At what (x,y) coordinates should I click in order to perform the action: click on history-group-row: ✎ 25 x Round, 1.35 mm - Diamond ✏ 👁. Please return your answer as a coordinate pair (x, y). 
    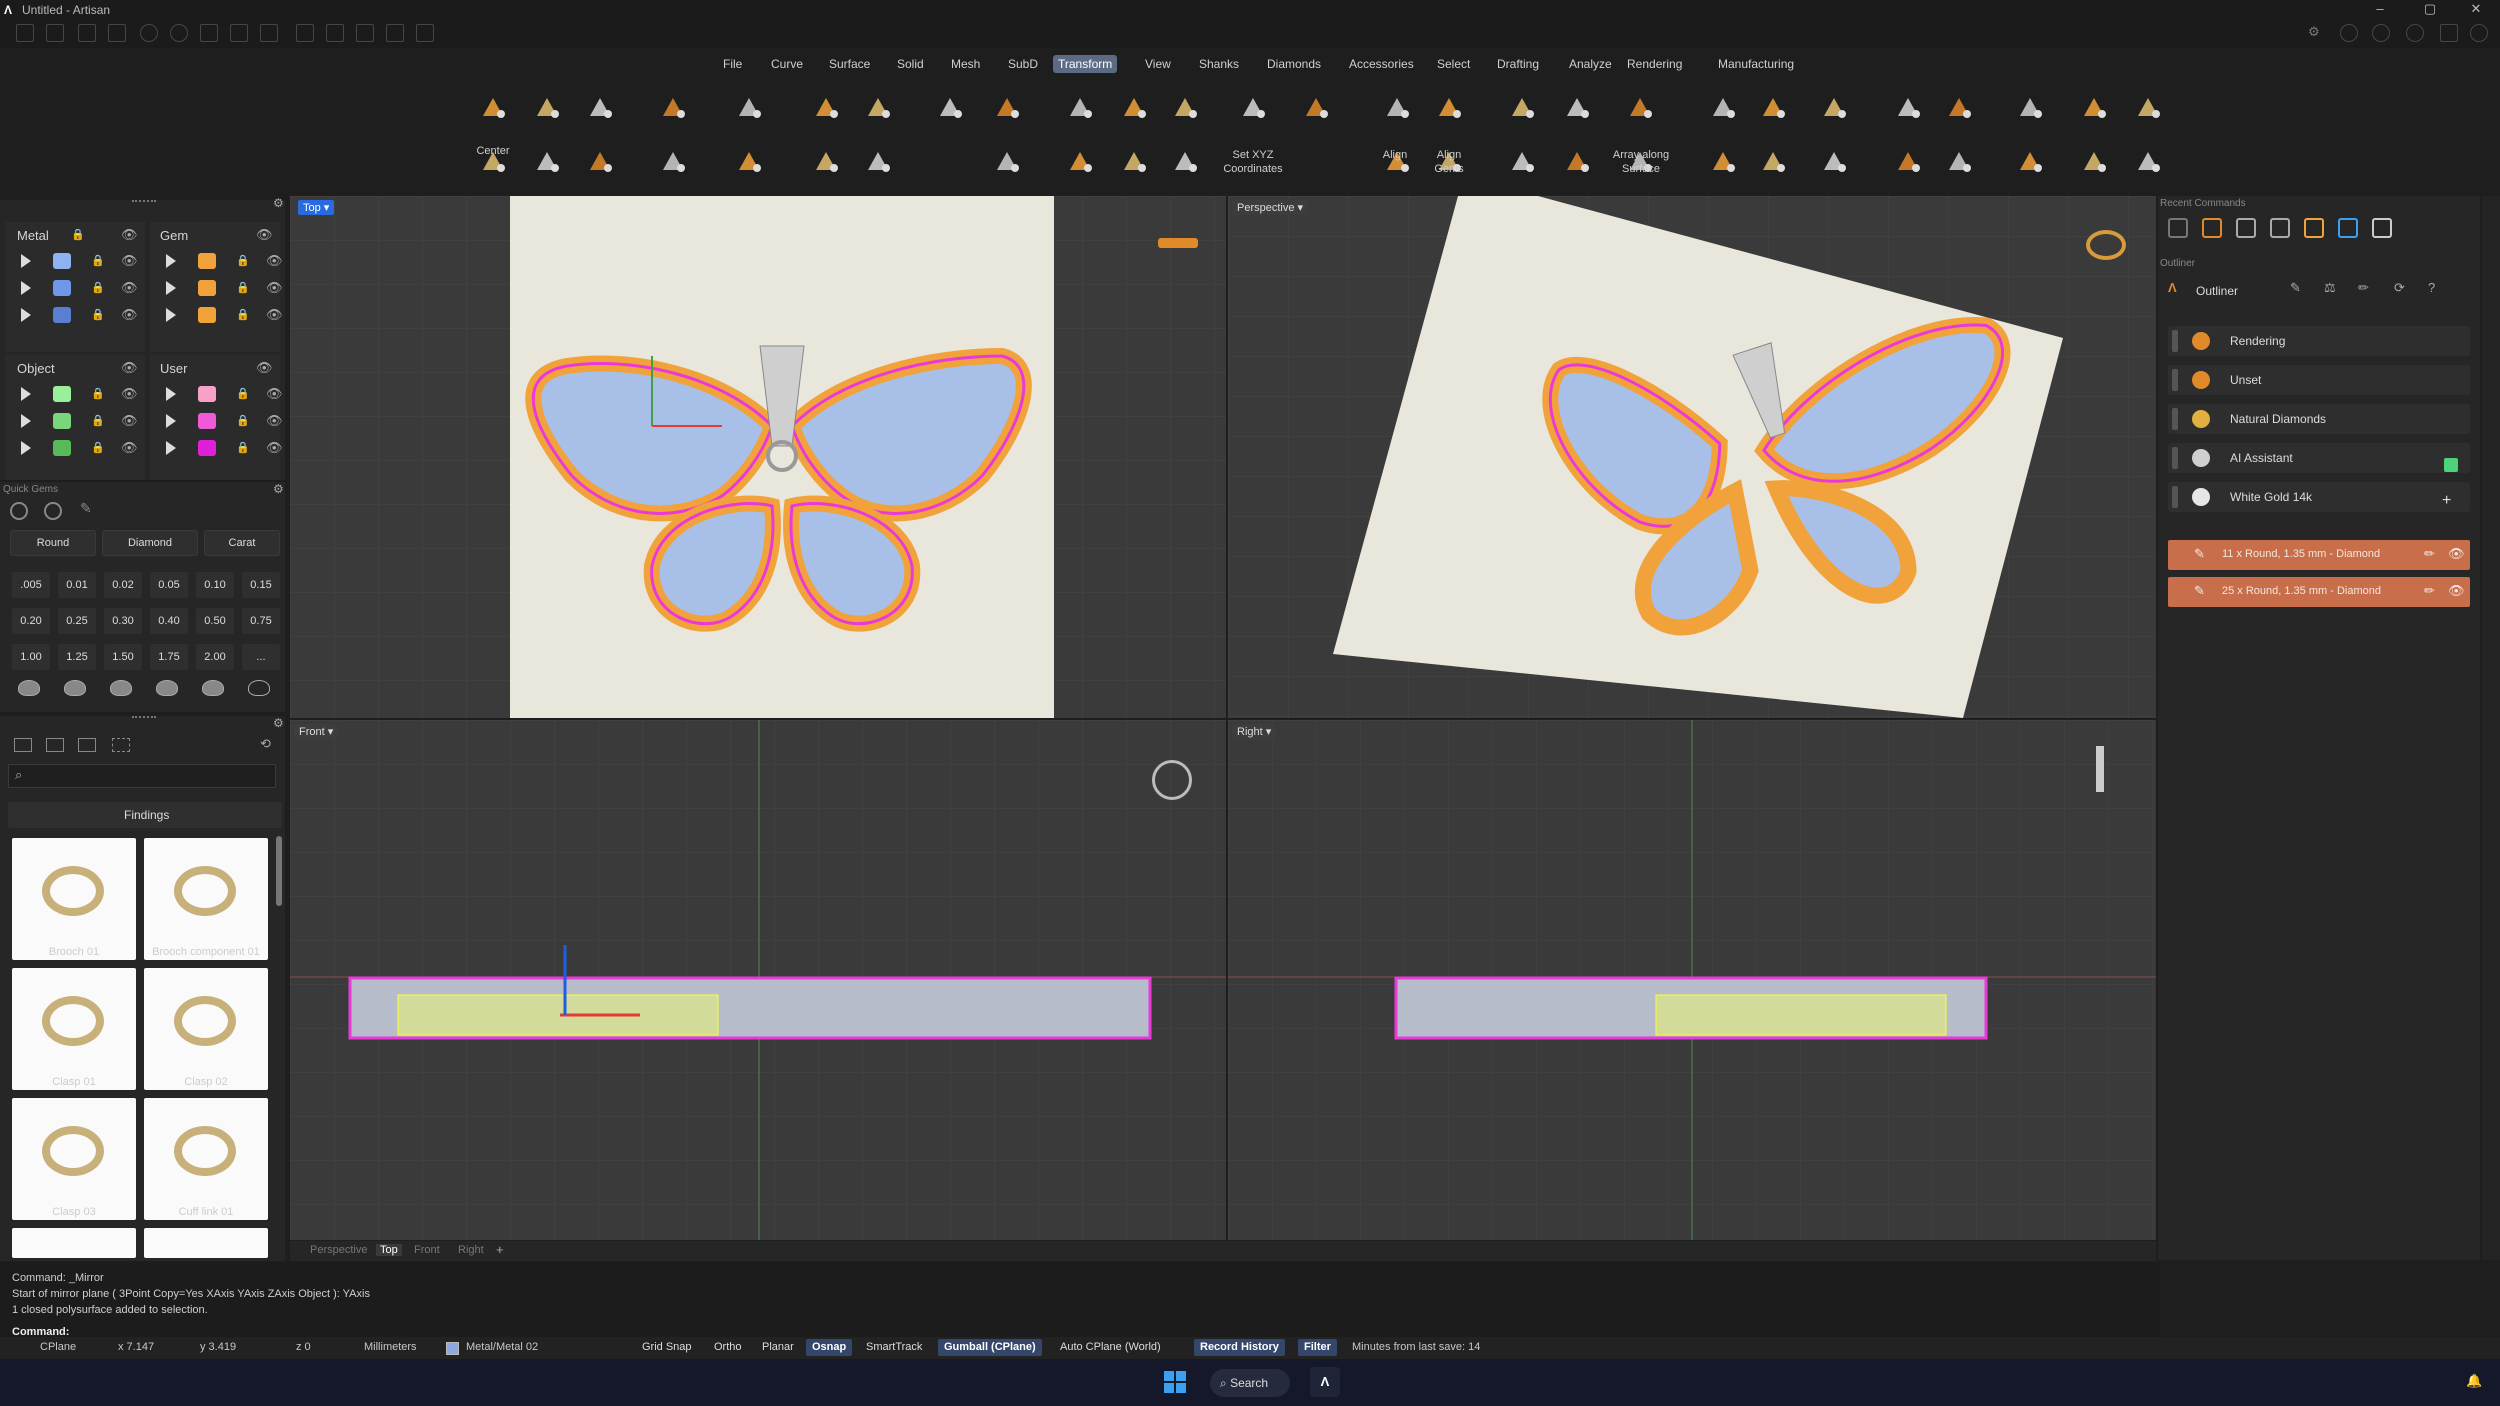
    Looking at the image, I should click on (2319, 592).